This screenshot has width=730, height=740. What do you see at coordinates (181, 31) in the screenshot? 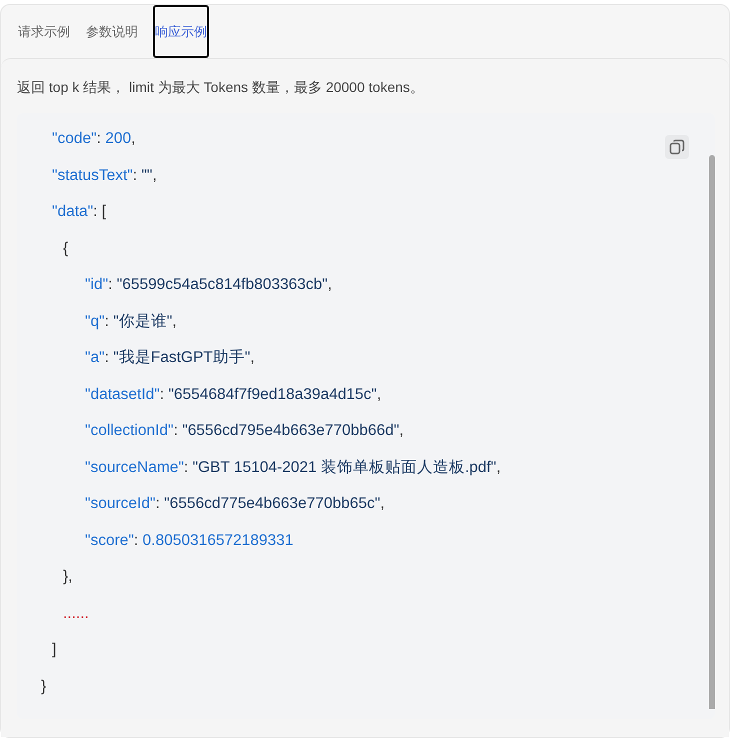
I see `tab: 响应示例` at bounding box center [181, 31].